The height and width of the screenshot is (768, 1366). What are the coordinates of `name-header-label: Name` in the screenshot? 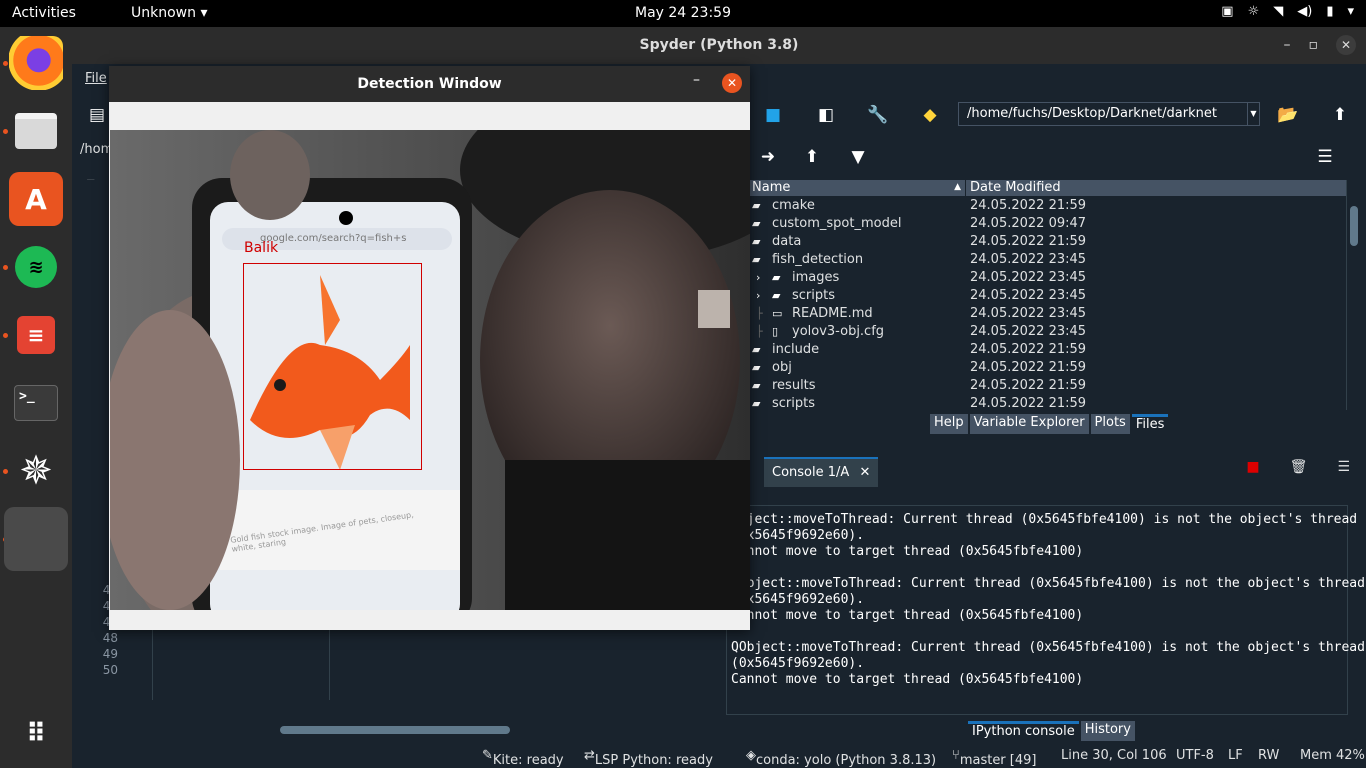 It's located at (771, 187).